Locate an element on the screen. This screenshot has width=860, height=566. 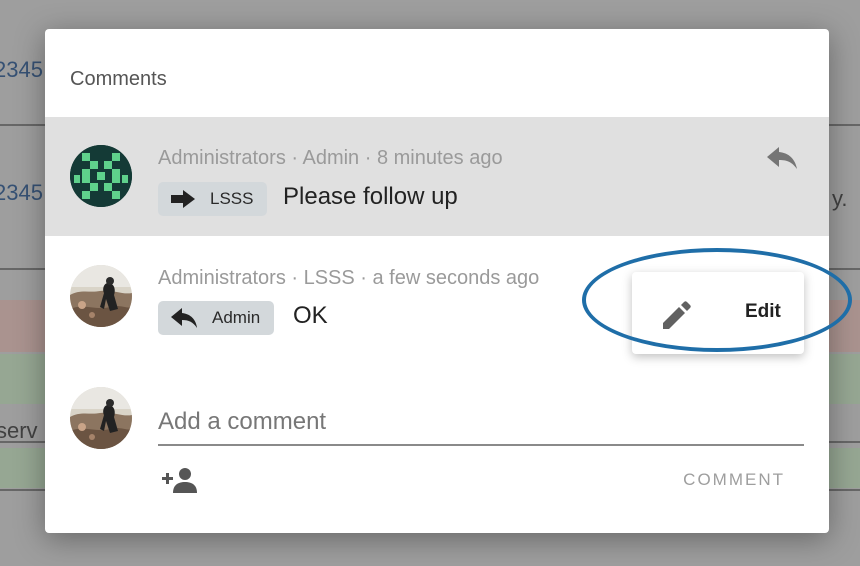
arrow-right-icon is located at coordinates (183, 199).